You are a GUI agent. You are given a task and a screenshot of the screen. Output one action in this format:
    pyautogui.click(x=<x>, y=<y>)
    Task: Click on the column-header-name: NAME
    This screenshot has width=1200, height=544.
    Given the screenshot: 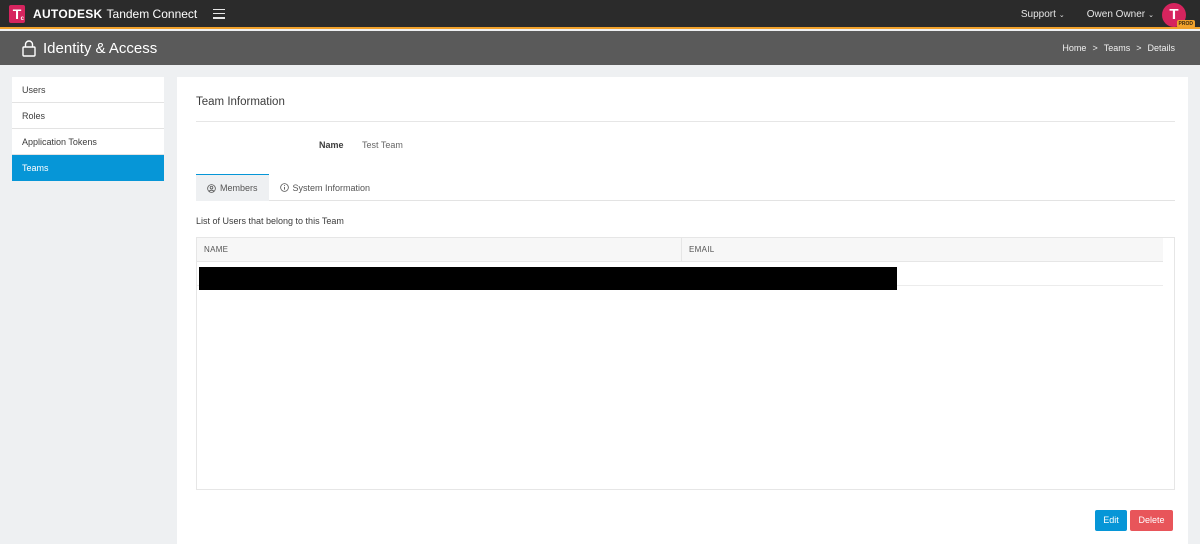 What is the action you would take?
    pyautogui.click(x=439, y=250)
    